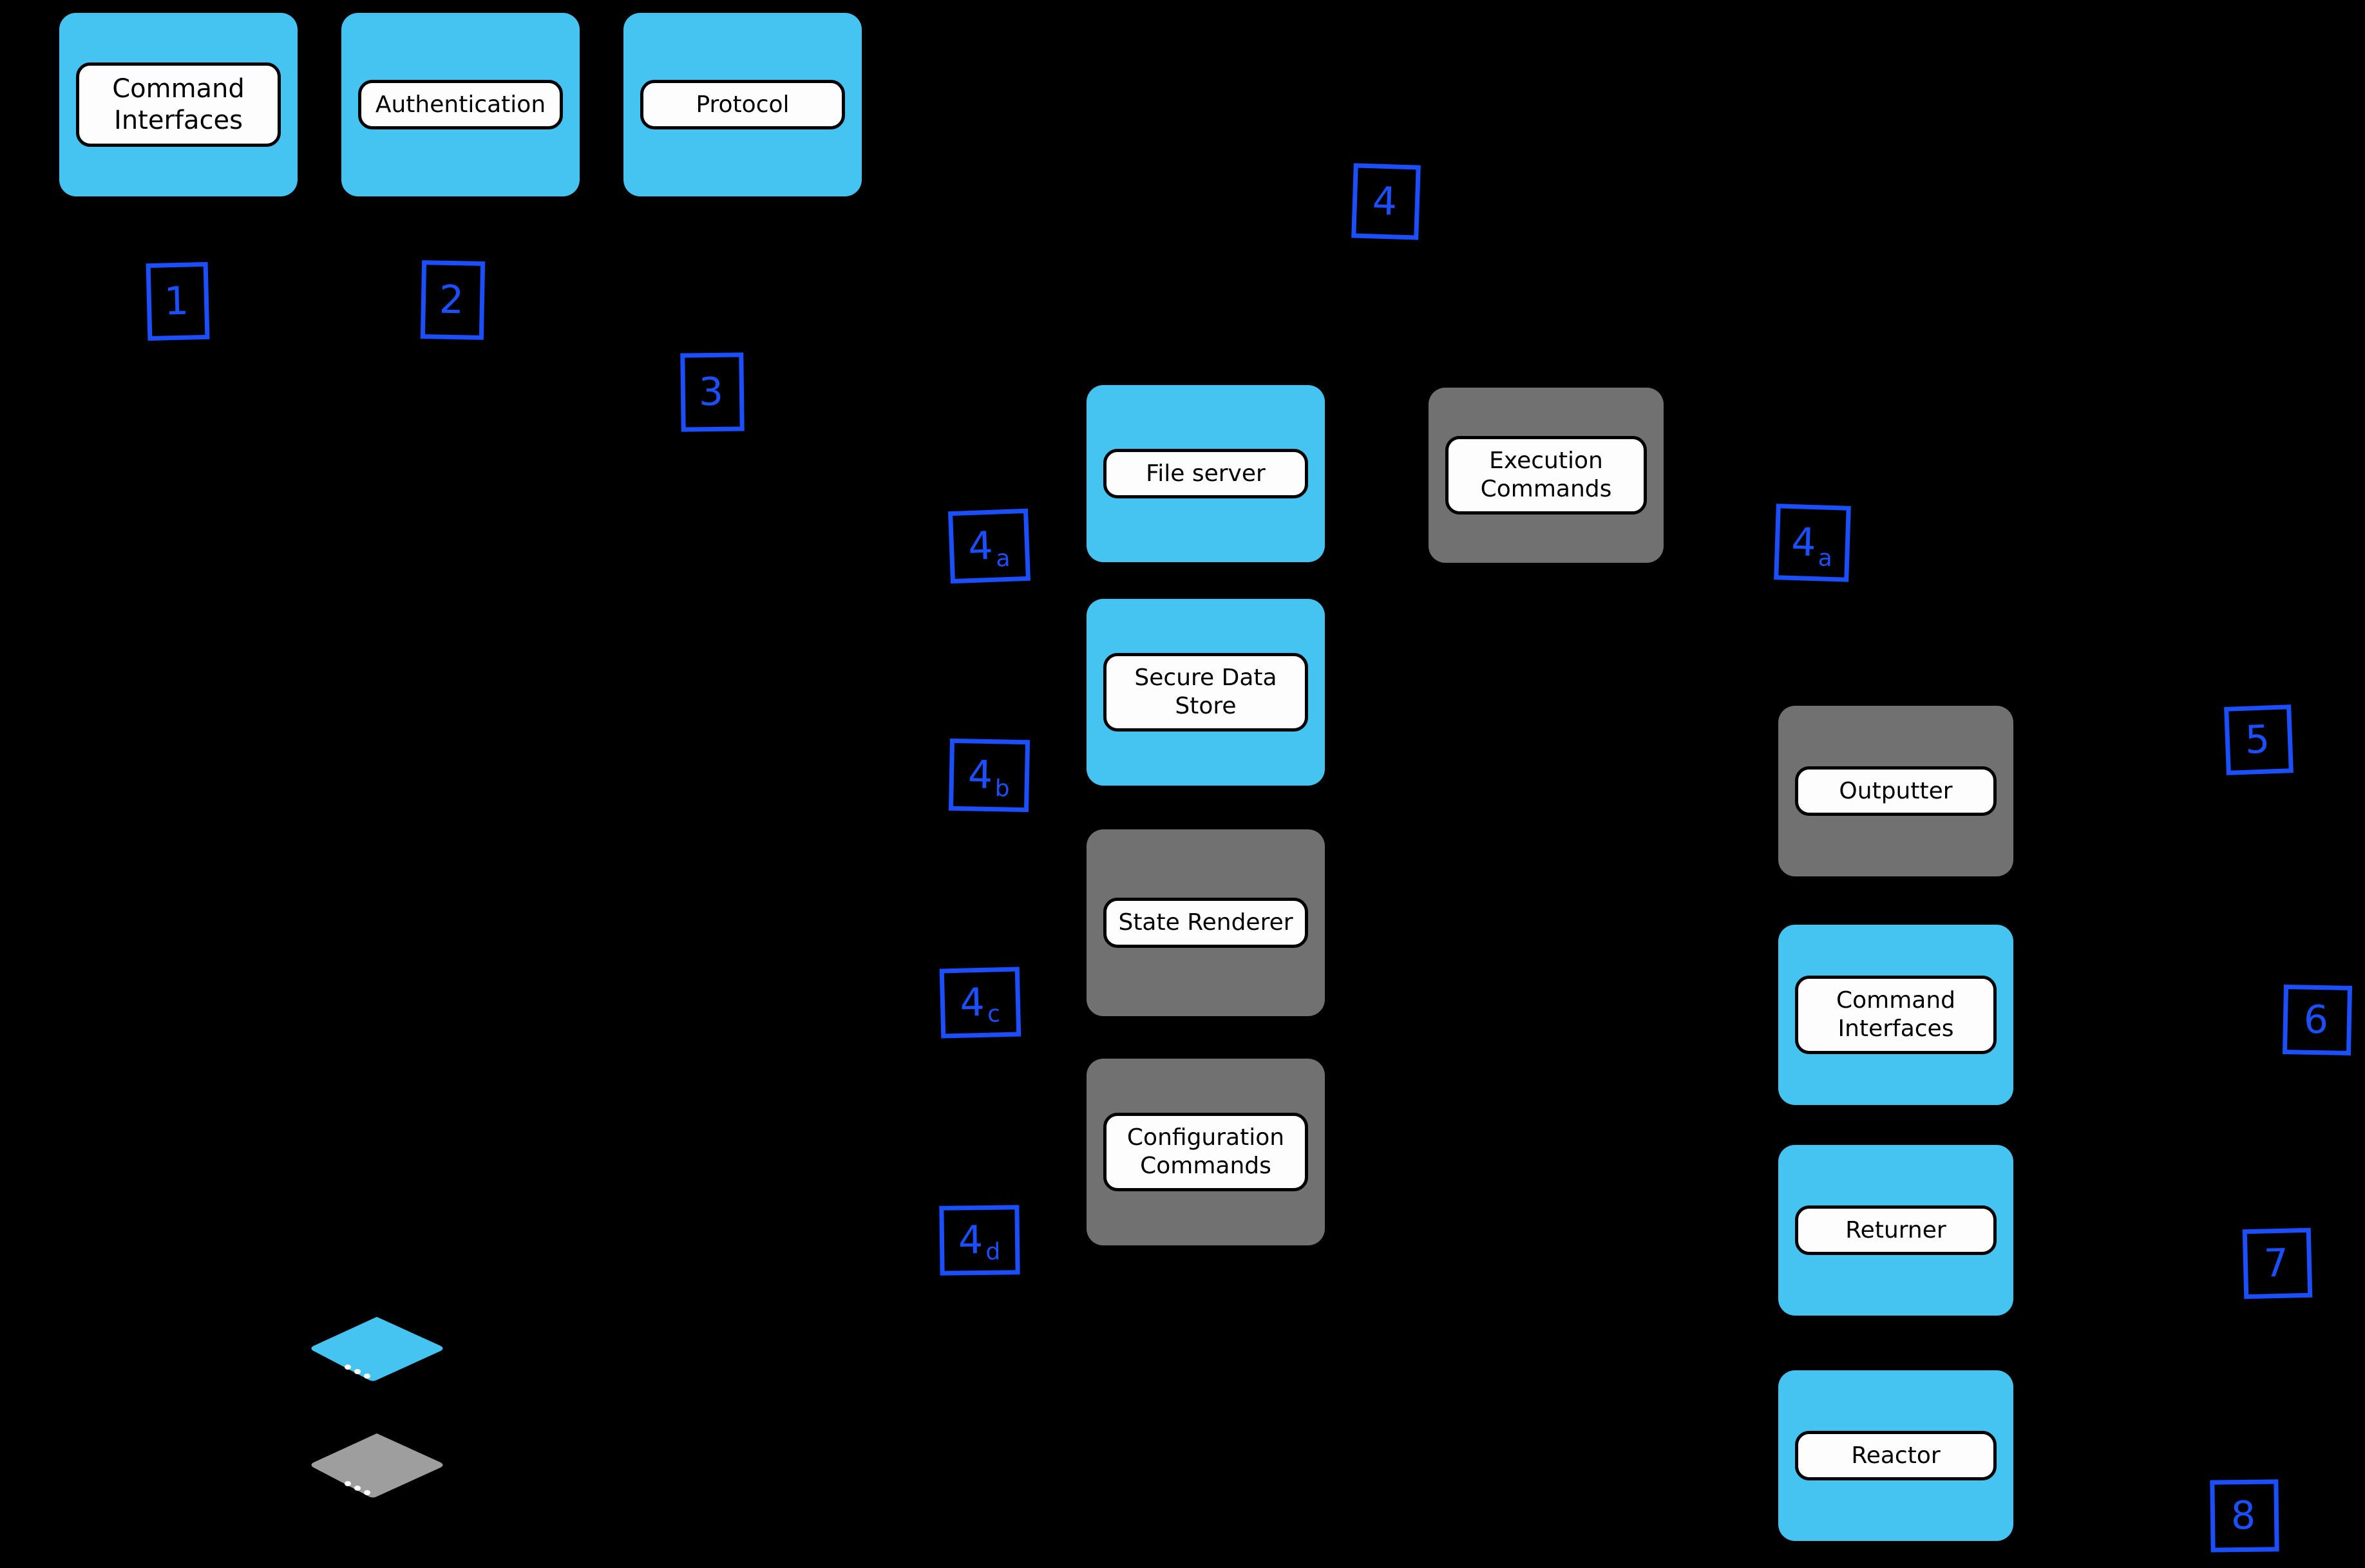 The image size is (2365, 1568). I want to click on node-label: Secure Data Store, so click(1206, 692).